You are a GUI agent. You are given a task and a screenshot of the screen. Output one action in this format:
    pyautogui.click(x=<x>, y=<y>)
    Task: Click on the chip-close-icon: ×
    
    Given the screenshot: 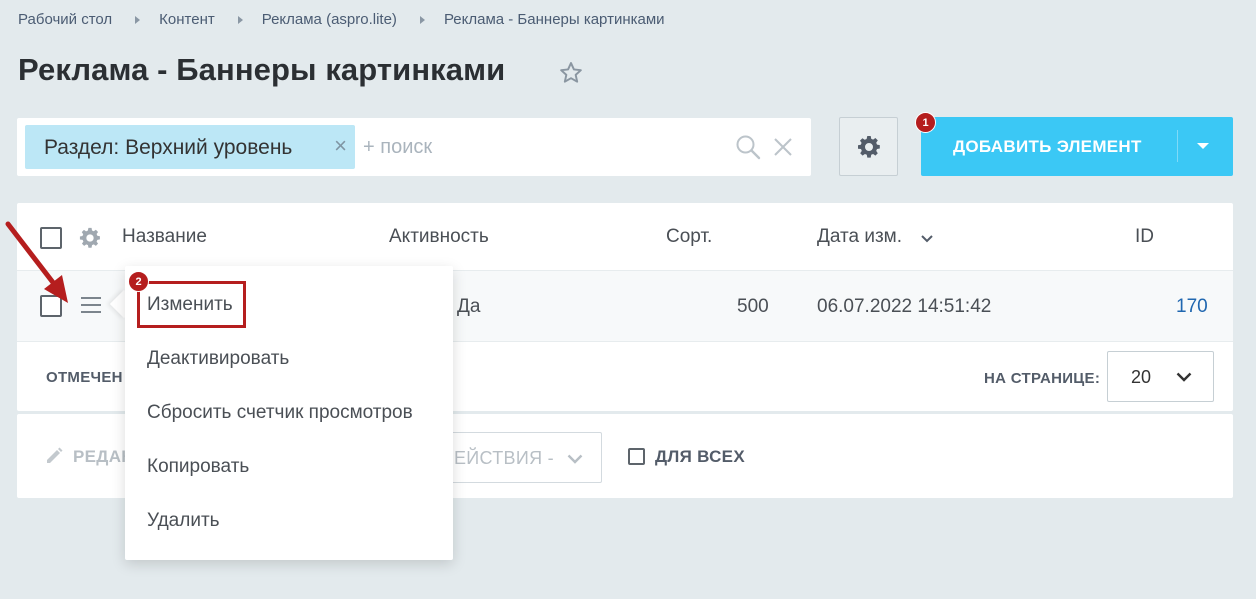 What is the action you would take?
    pyautogui.click(x=340, y=146)
    